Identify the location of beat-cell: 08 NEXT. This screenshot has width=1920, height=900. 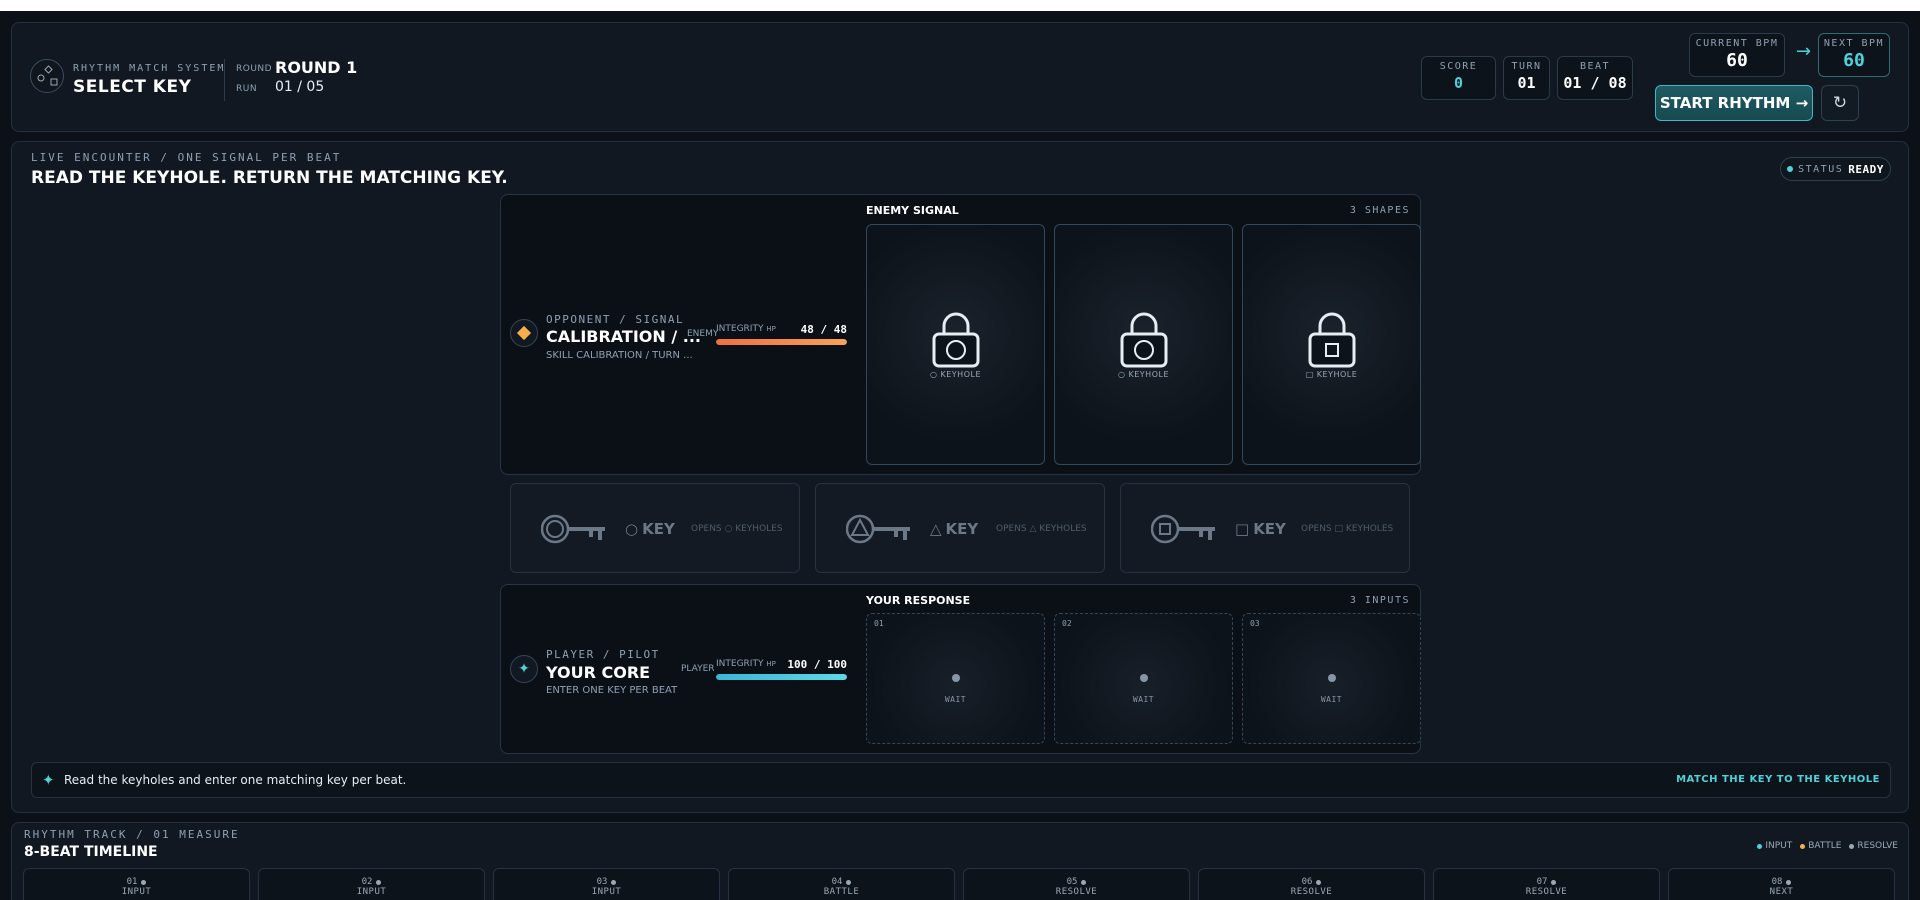
(1781, 884).